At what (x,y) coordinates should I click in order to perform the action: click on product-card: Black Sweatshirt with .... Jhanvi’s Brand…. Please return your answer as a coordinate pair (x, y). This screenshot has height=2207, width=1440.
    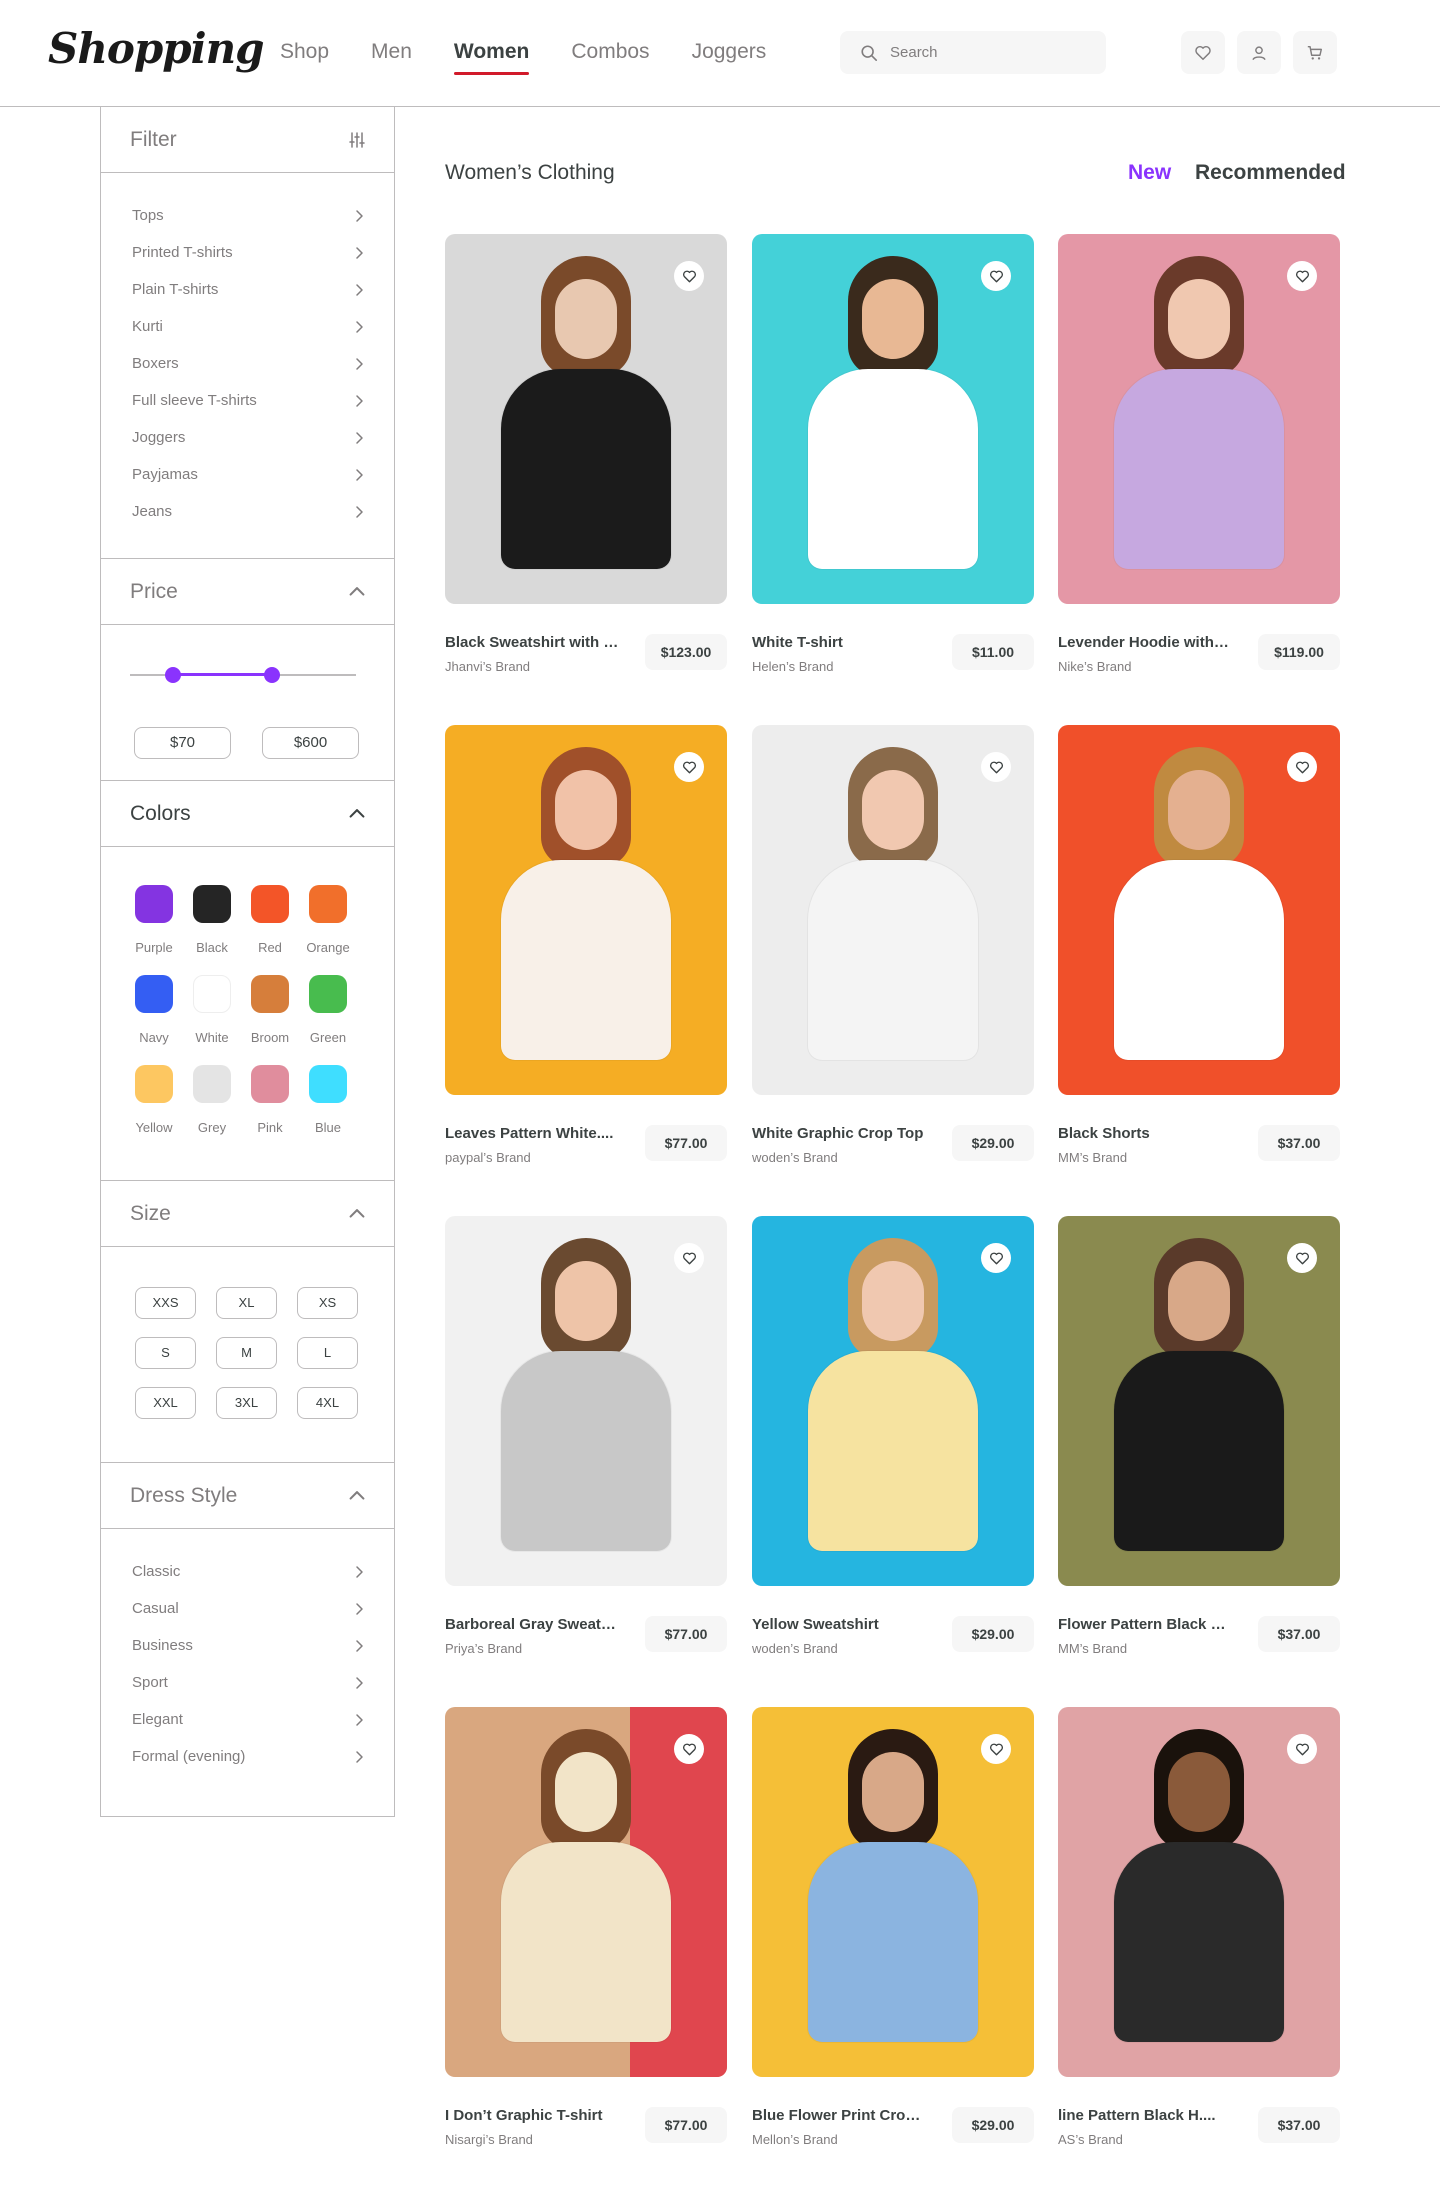
    Looking at the image, I should click on (586, 464).